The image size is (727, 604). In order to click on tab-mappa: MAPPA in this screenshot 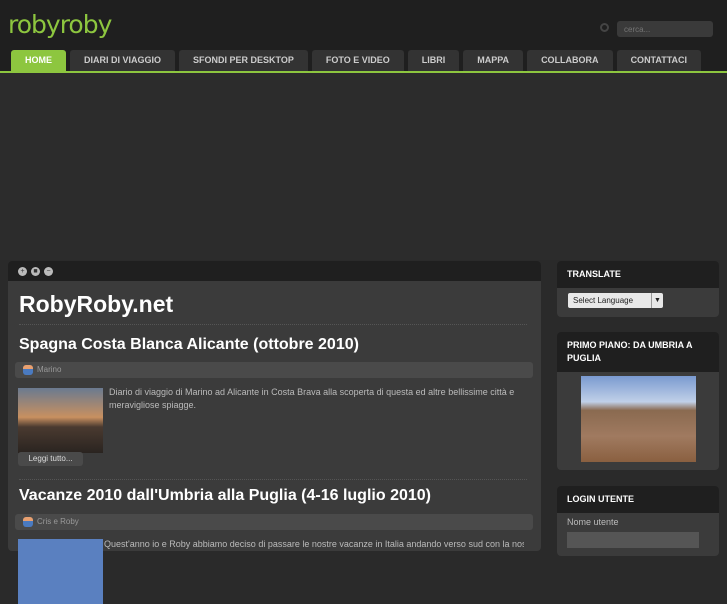, I will do `click(493, 60)`.